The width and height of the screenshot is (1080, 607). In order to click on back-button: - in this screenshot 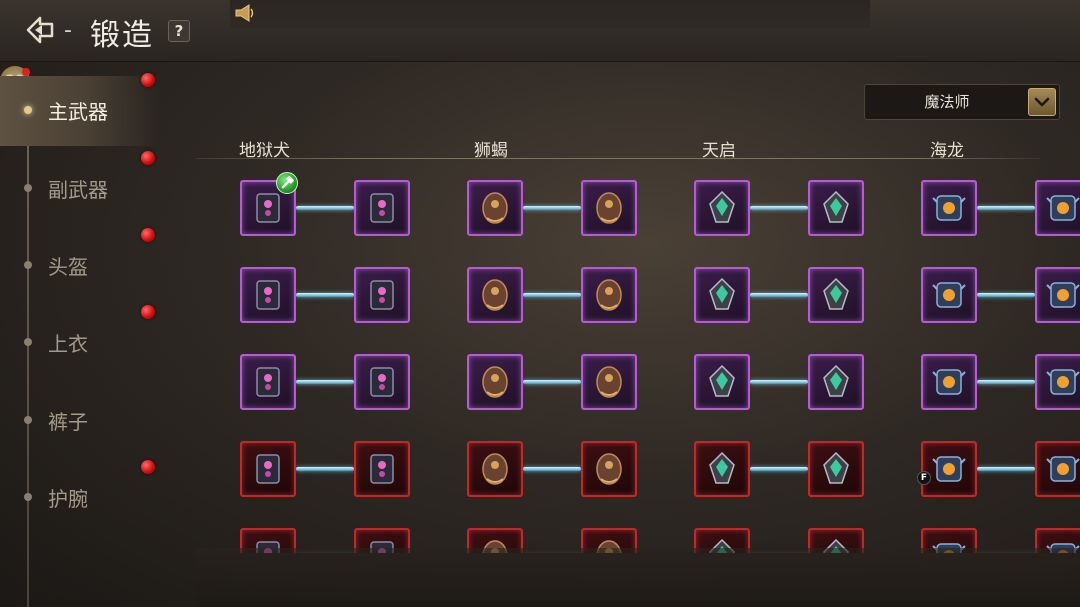, I will do `click(50, 30)`.